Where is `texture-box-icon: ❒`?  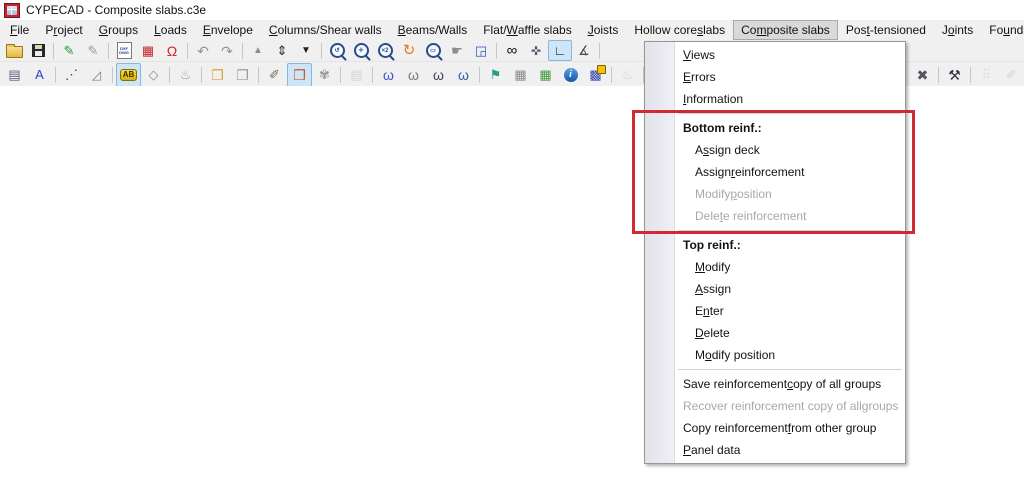
texture-box-icon: ❒ is located at coordinates (299, 74).